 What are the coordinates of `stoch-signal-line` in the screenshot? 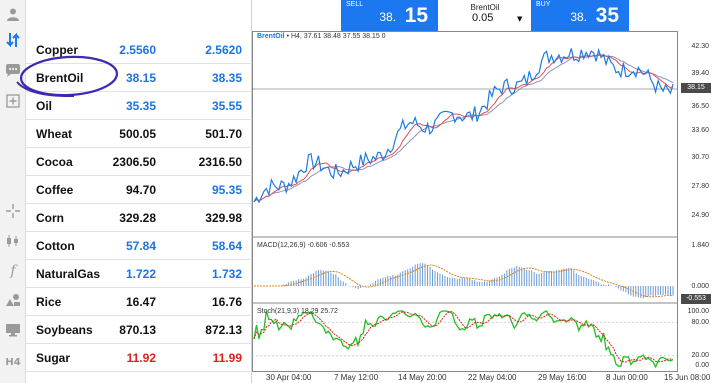 It's located at (463, 337).